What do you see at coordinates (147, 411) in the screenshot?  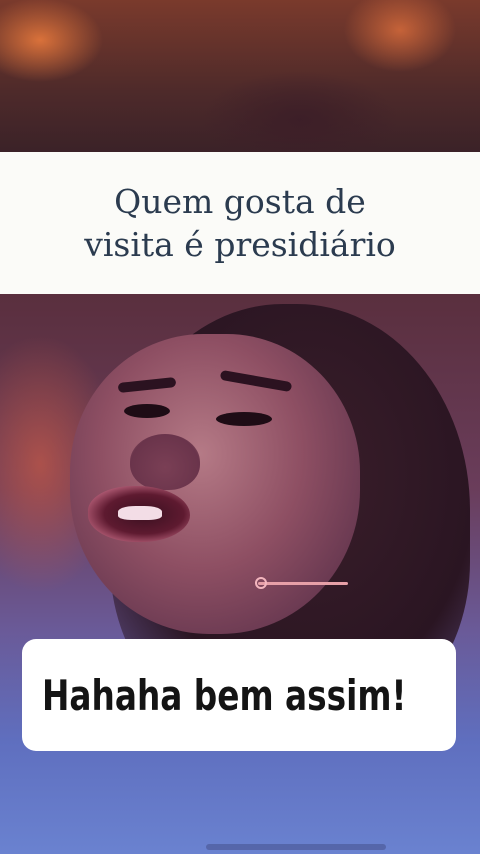 I see `left-eye` at bounding box center [147, 411].